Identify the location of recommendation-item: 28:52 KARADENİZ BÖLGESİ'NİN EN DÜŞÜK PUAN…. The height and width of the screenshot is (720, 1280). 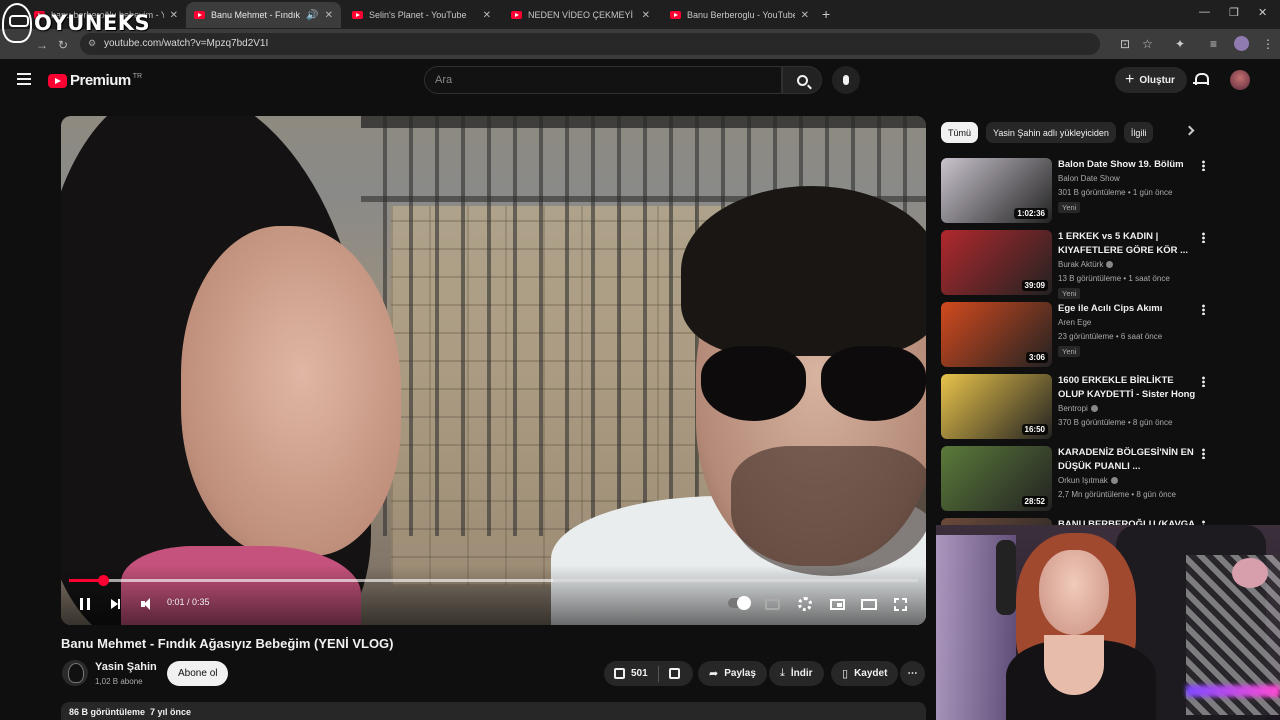
(1081, 479).